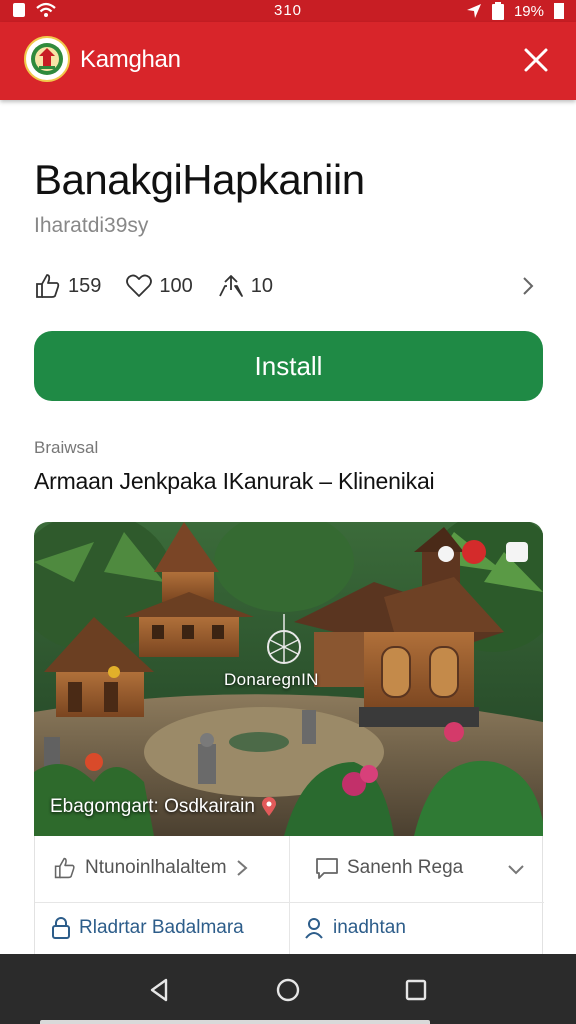 The image size is (576, 1024). Describe the element at coordinates (497, 11) in the screenshot. I see `battery-icon` at that location.